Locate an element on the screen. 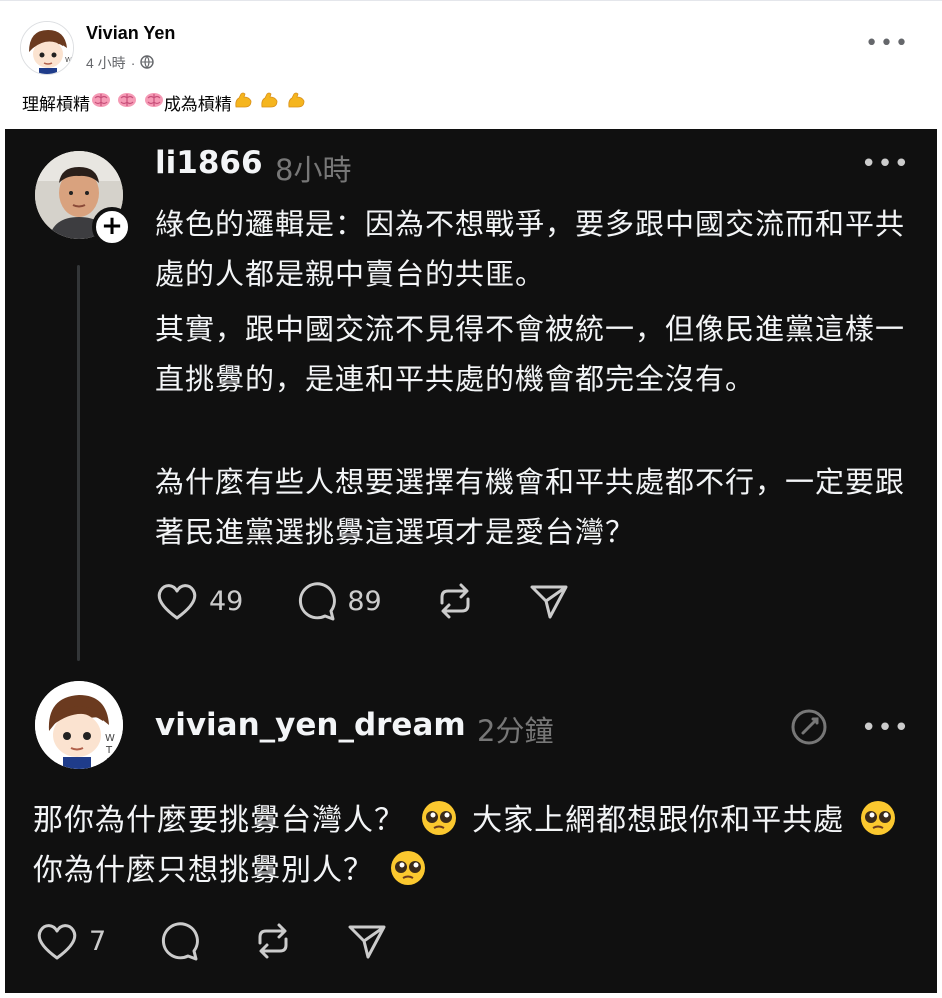 This screenshot has height=998, width=942. reply-more-icon: ••• is located at coordinates (885, 728).